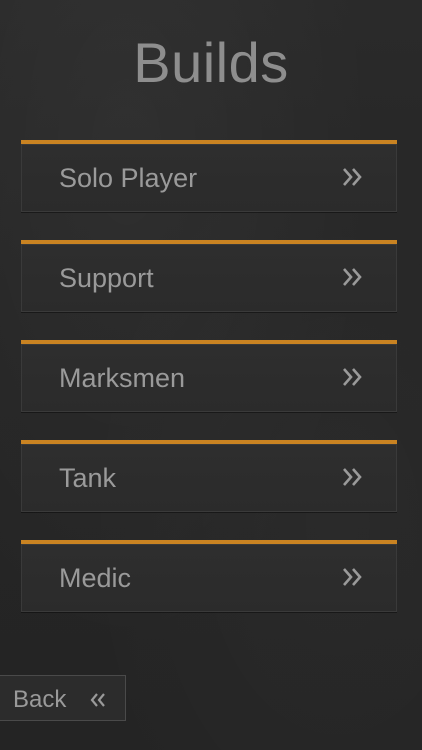 Image resolution: width=422 pixels, height=750 pixels. I want to click on double-chevron-left-icon, so click(97, 700).